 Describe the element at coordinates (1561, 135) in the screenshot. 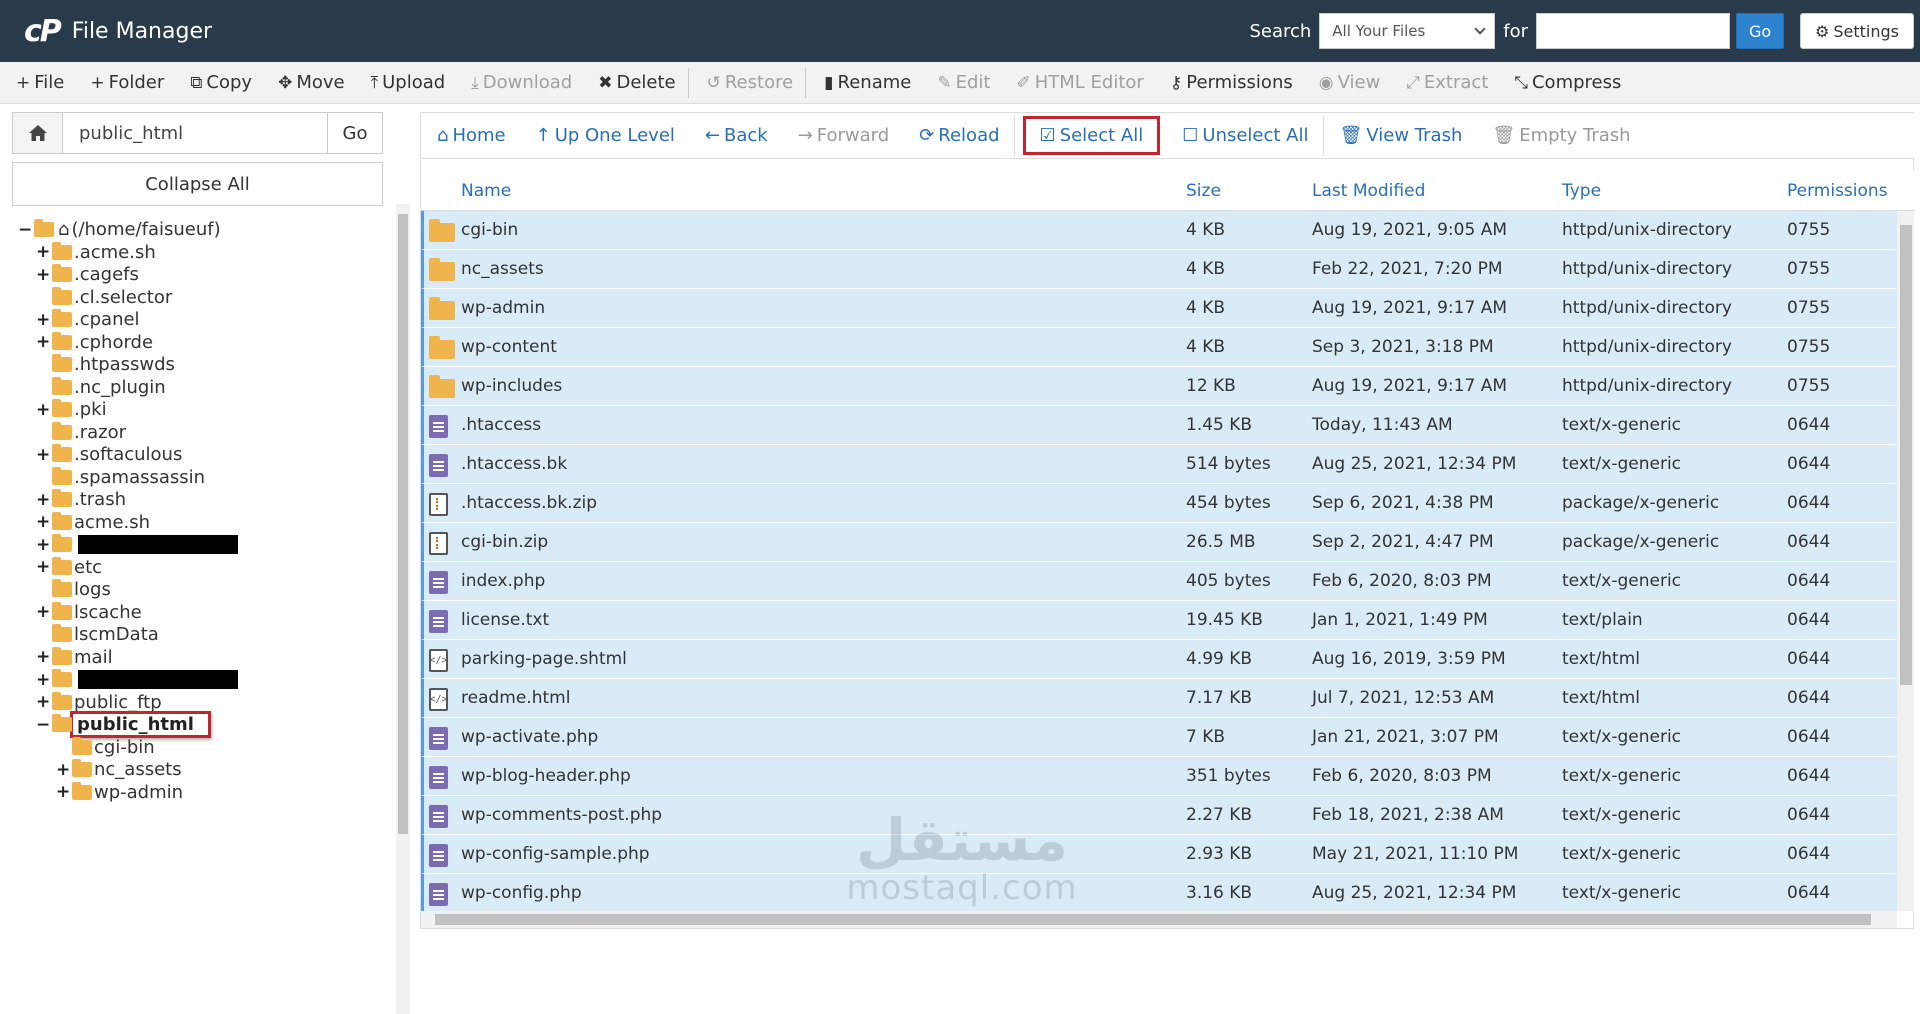

I see `nav-empty-trash-button: 🗑 Empty Trash` at that location.